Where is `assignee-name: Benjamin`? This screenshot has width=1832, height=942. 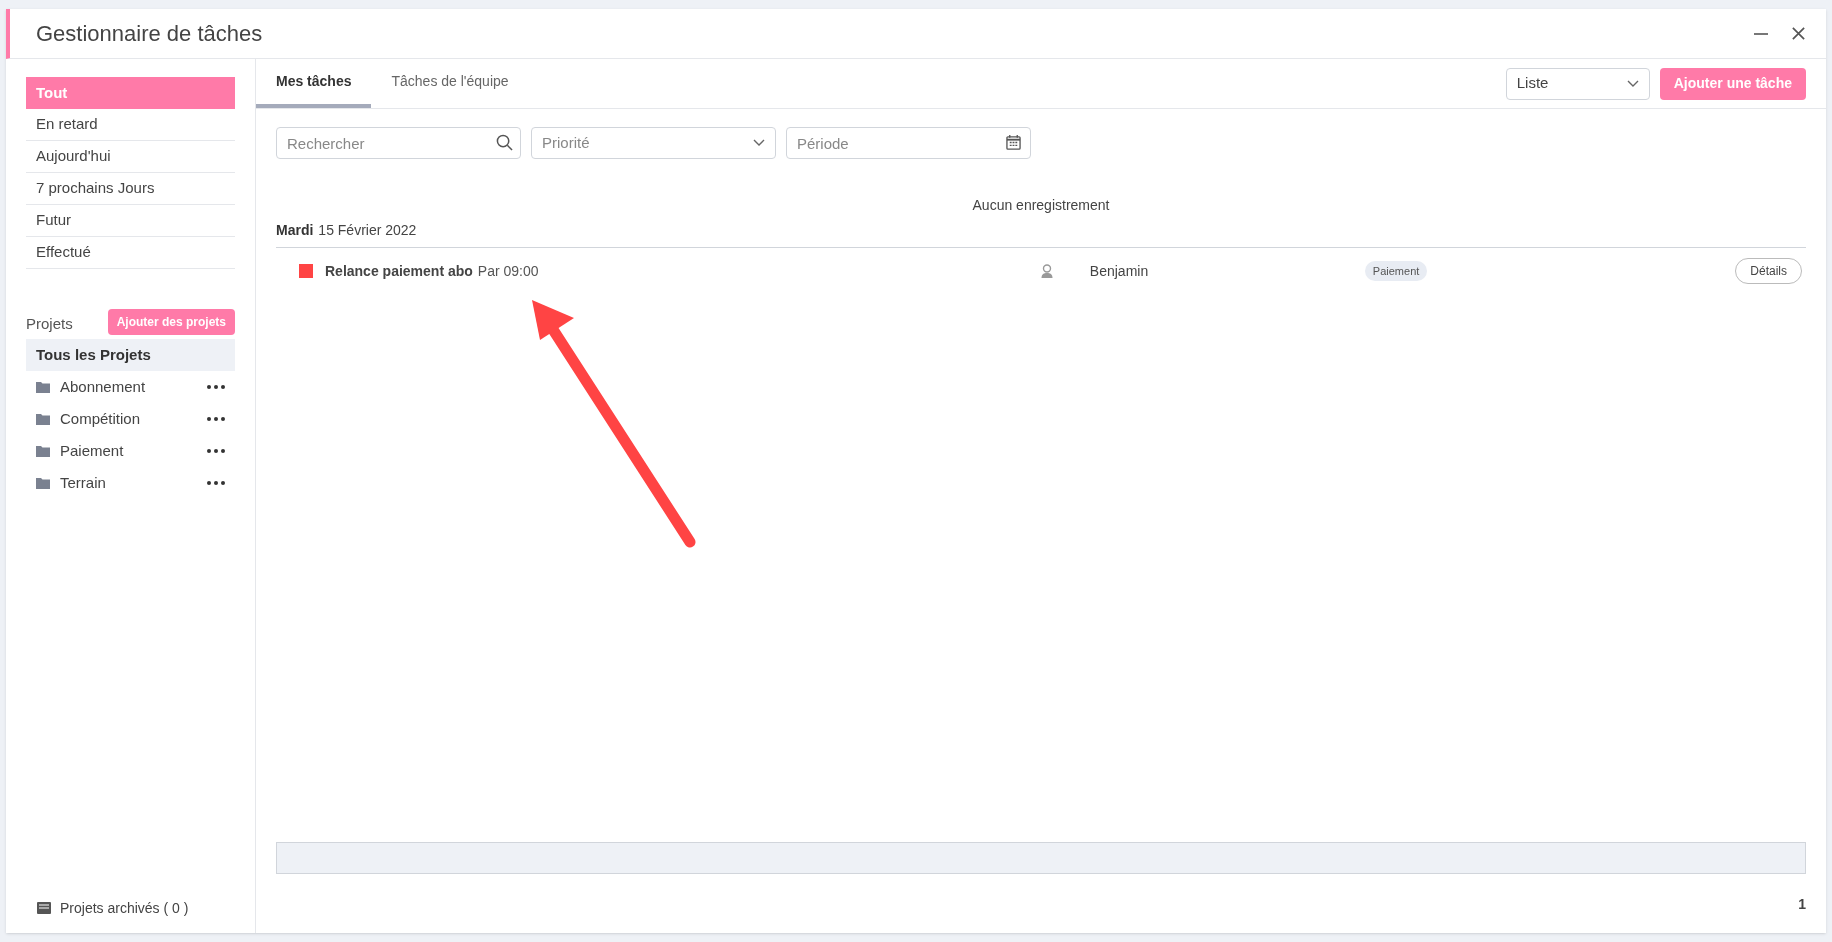 assignee-name: Benjamin is located at coordinates (1119, 271).